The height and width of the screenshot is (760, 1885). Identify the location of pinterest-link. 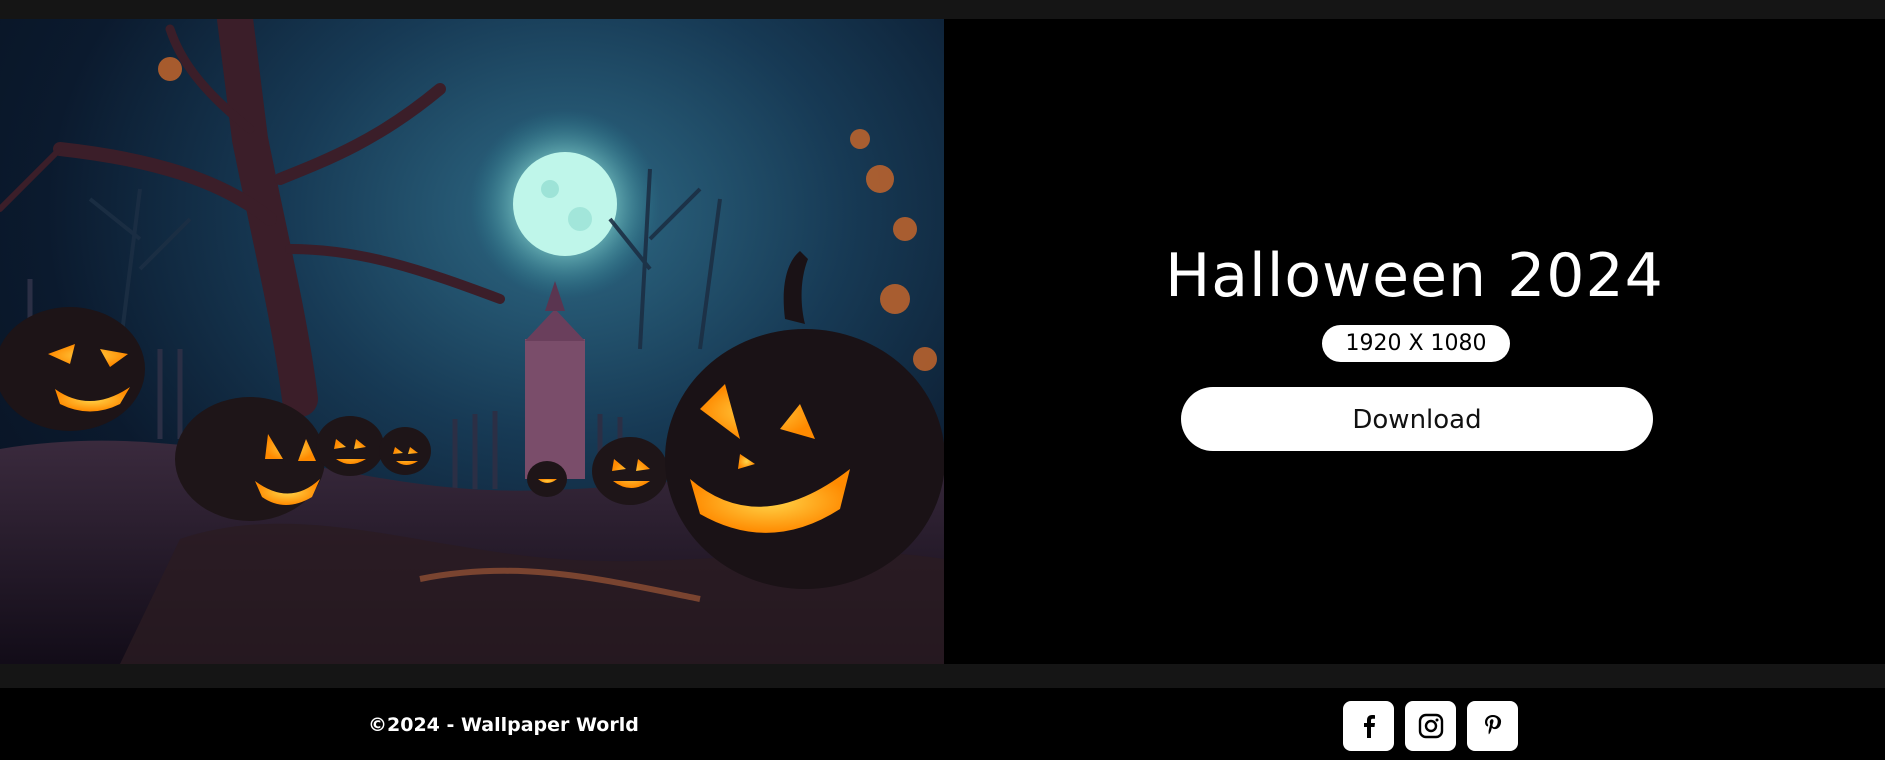
(1492, 726).